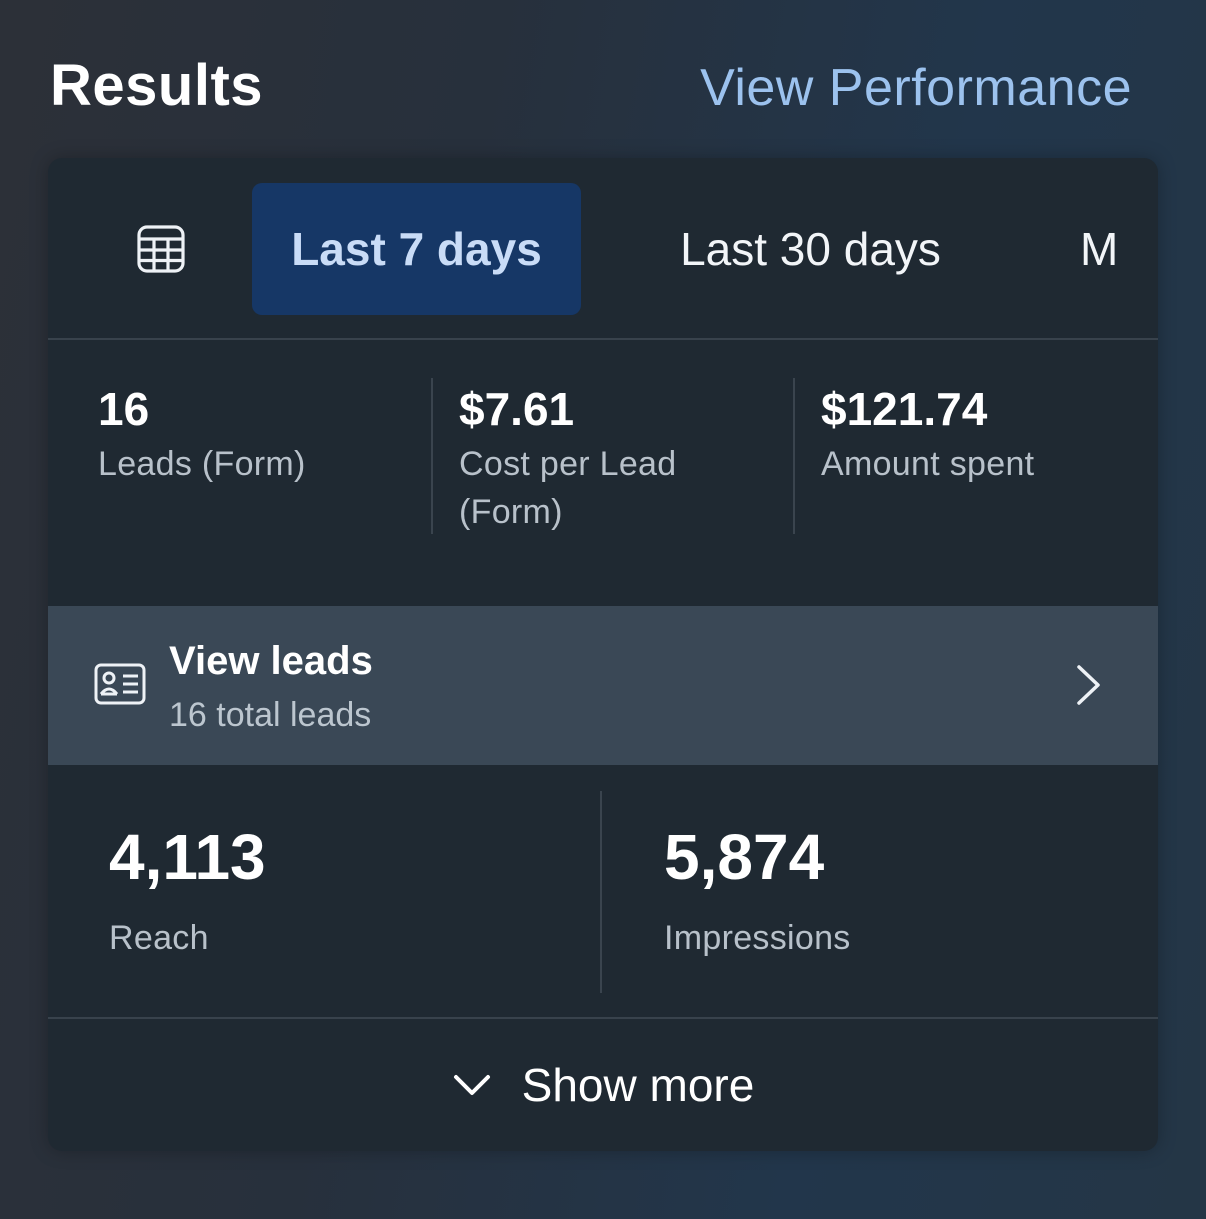 This screenshot has width=1206, height=1219. Describe the element at coordinates (810, 249) in the screenshot. I see `tab-last-30-days: Last 30 days` at that location.